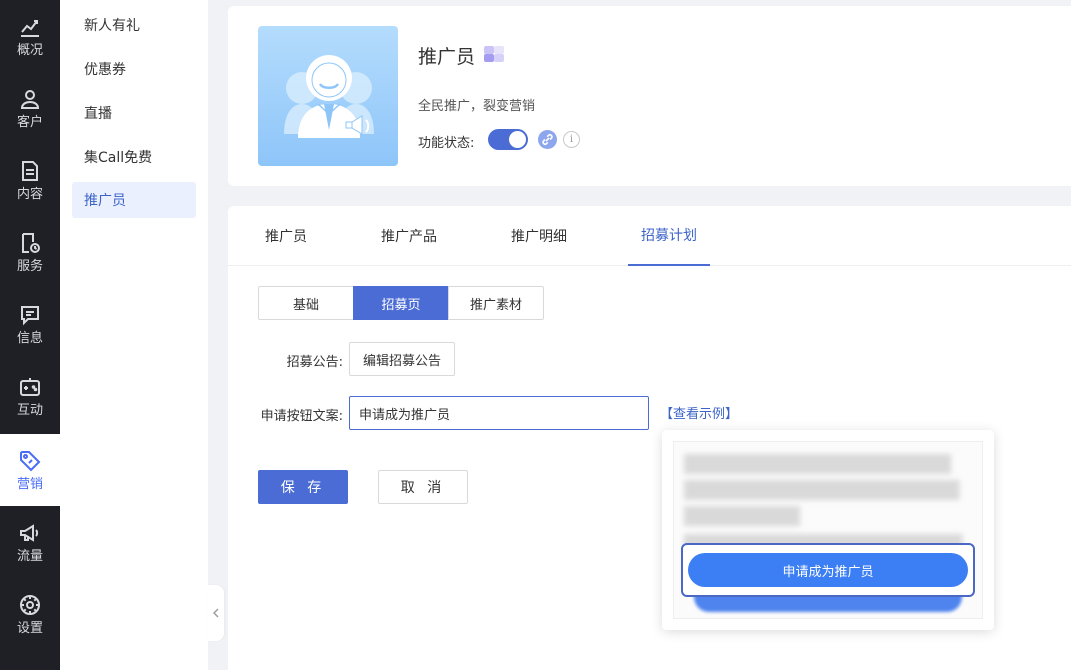 The width and height of the screenshot is (1071, 670). I want to click on nav-traffic: 流量, so click(30, 542).